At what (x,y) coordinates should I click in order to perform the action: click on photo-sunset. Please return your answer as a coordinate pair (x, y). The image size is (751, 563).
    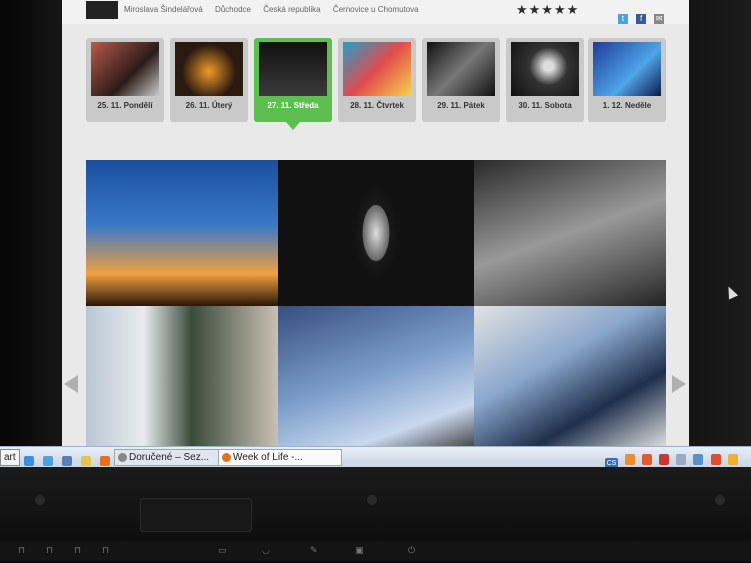
    Looking at the image, I should click on (182, 233).